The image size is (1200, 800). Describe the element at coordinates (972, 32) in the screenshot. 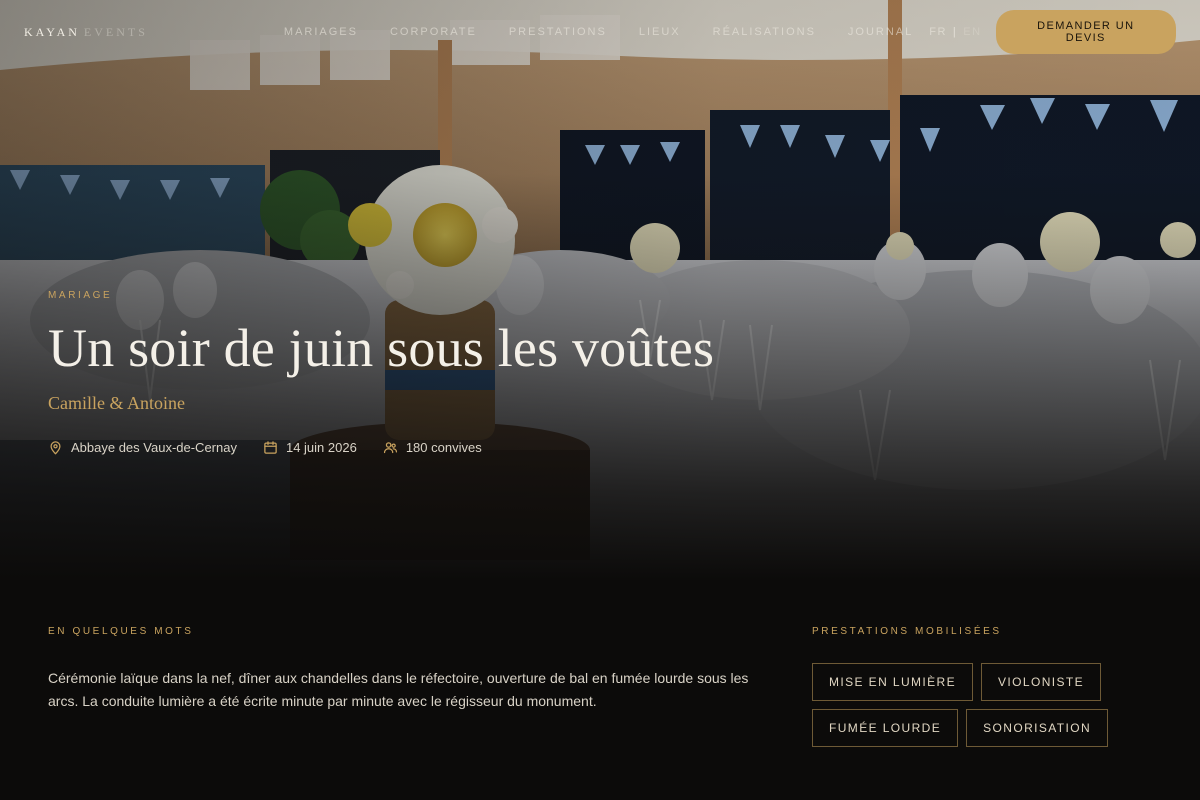

I see `lang-en: EN` at that location.